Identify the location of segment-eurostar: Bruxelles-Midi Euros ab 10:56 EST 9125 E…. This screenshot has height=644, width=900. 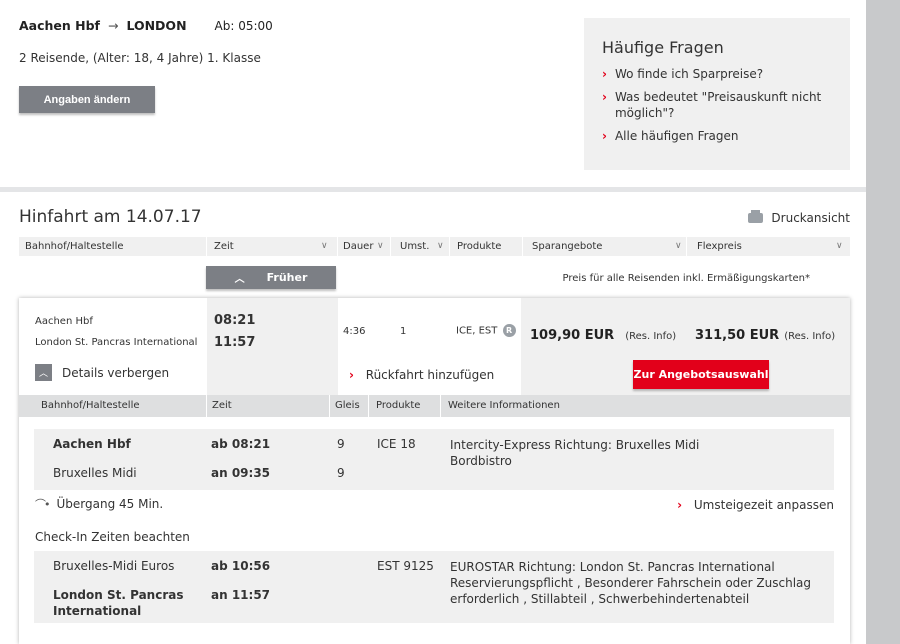
(434, 587).